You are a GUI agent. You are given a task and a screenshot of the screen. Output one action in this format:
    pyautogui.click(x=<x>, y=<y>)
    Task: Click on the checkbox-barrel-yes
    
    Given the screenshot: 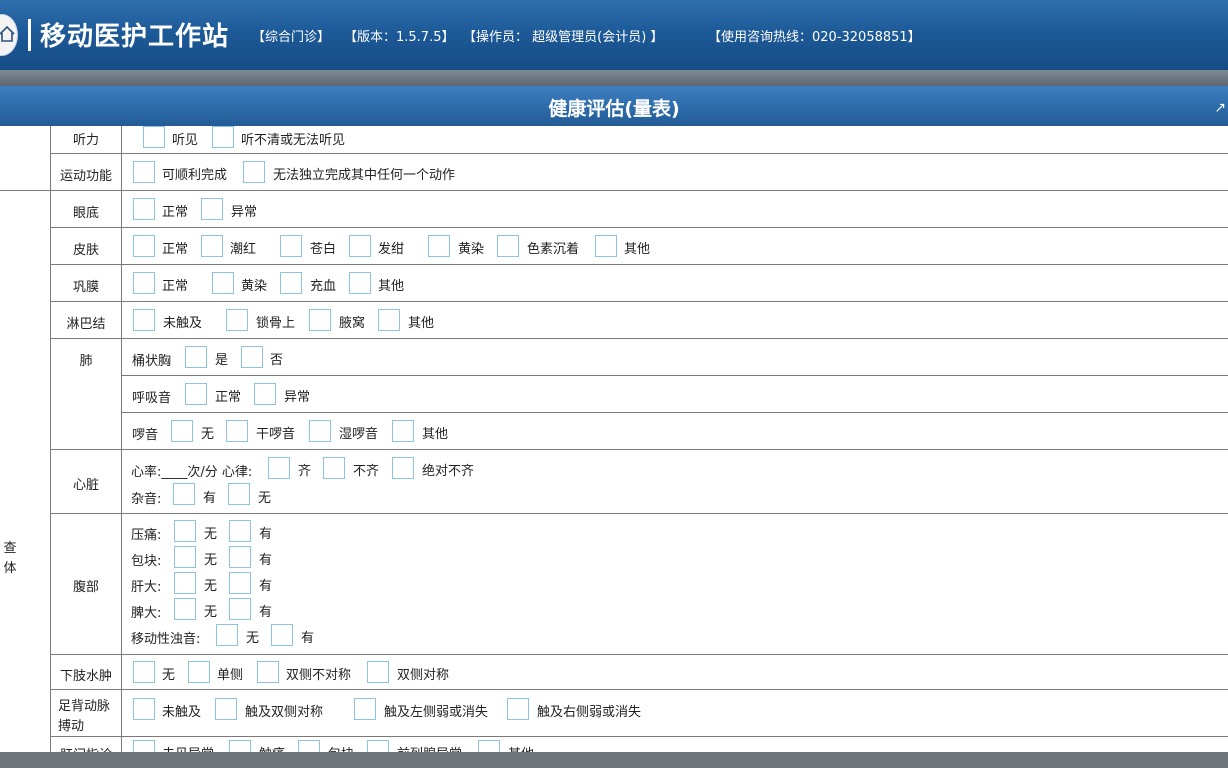 What is the action you would take?
    pyautogui.click(x=196, y=357)
    